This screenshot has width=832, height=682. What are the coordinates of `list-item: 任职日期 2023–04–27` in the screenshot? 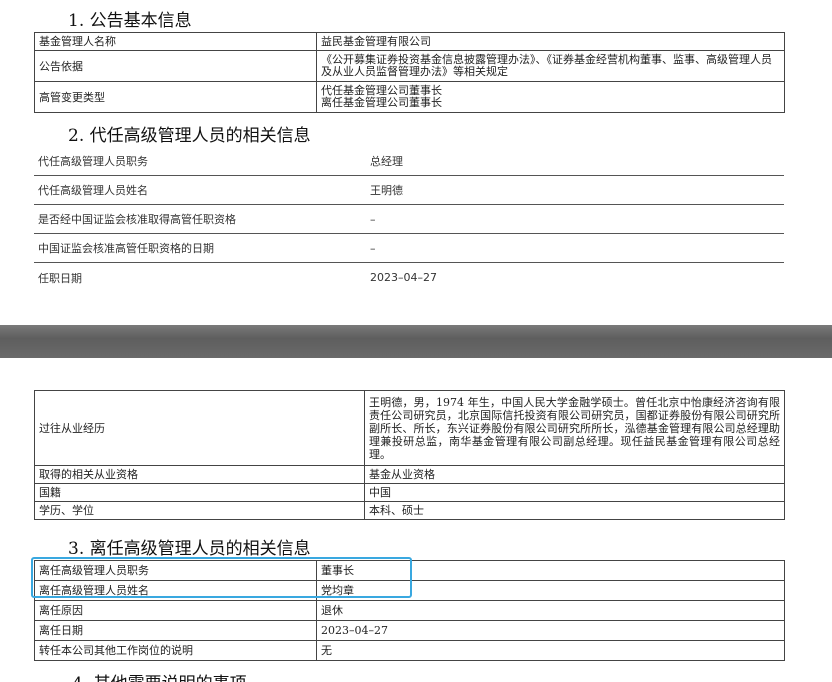 It's located at (409, 277).